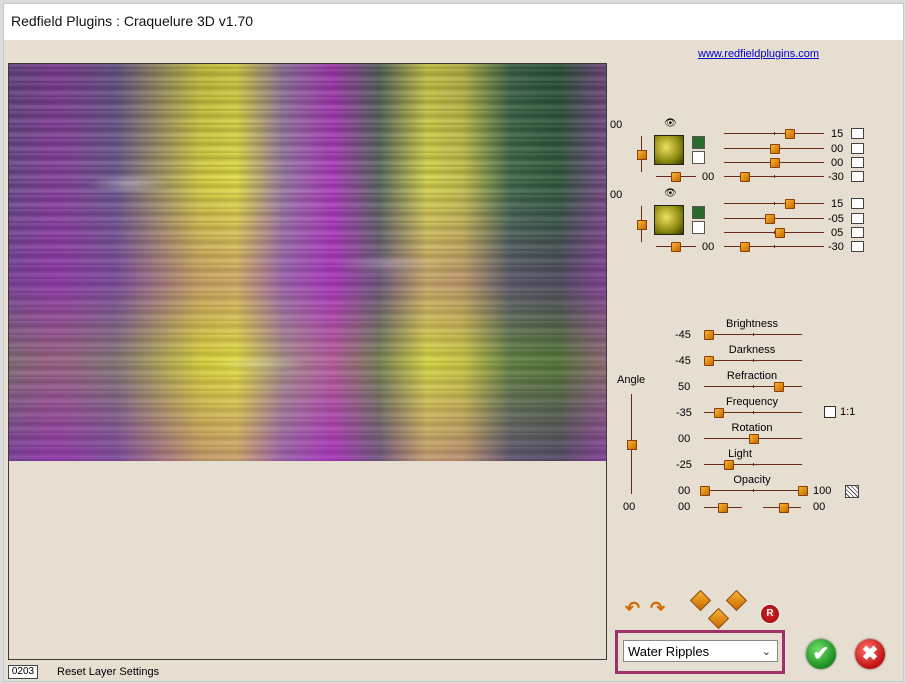  I want to click on angle-label: Angle, so click(631, 380).